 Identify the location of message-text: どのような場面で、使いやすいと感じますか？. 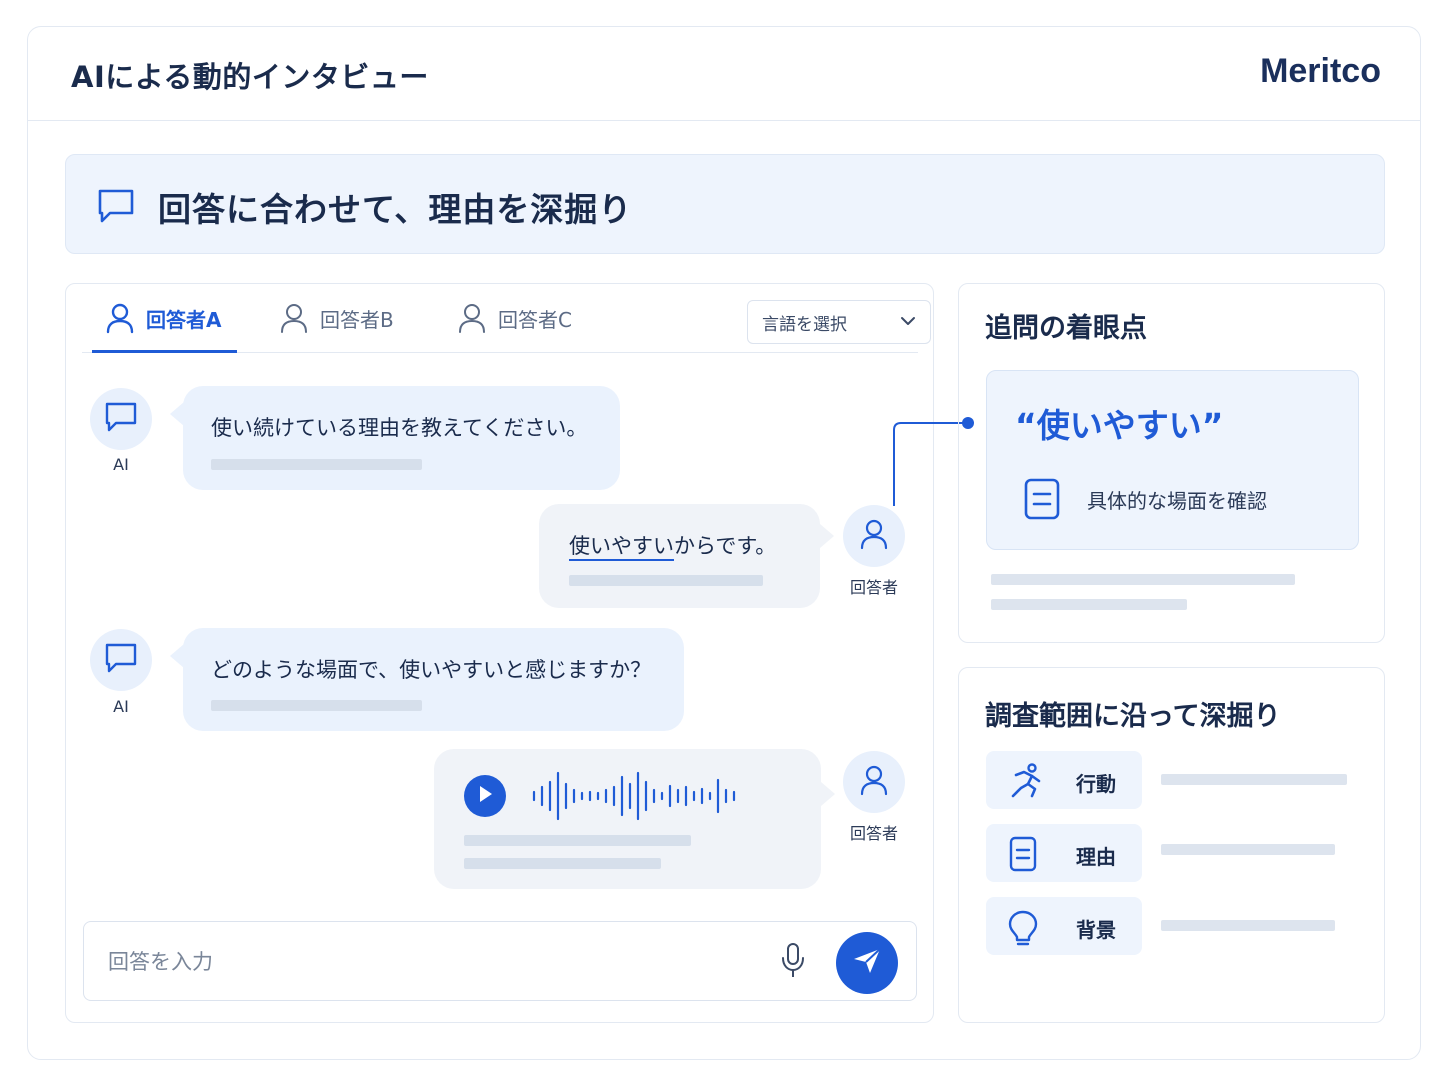
(431, 670).